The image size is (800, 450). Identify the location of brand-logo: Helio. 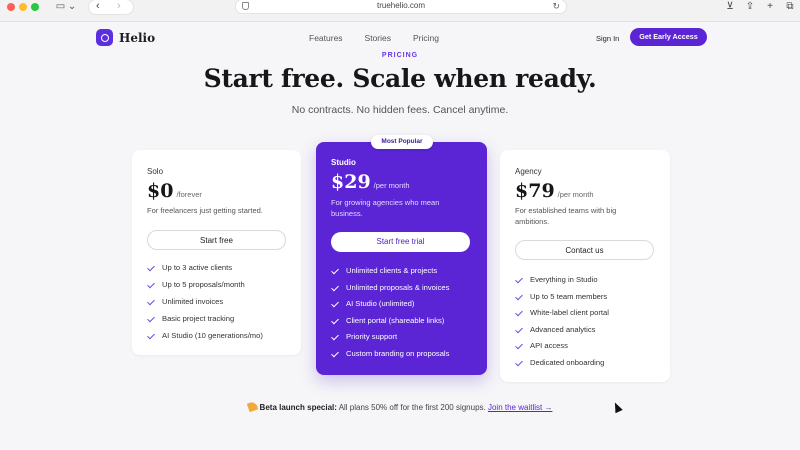
(125, 37).